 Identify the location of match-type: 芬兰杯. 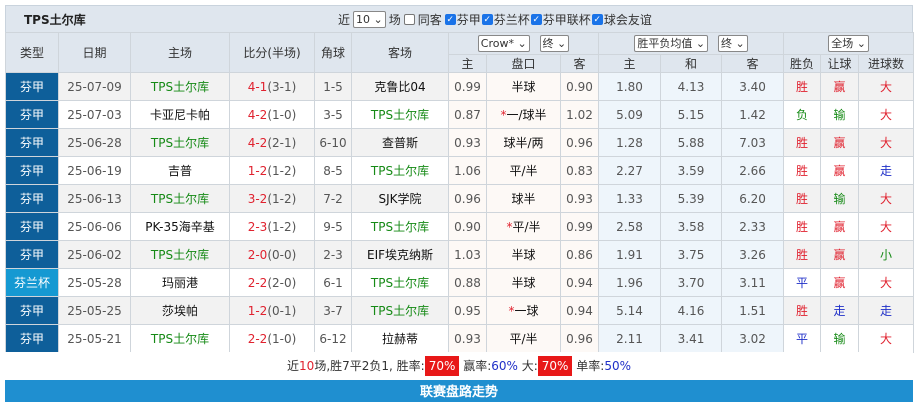
(32, 282).